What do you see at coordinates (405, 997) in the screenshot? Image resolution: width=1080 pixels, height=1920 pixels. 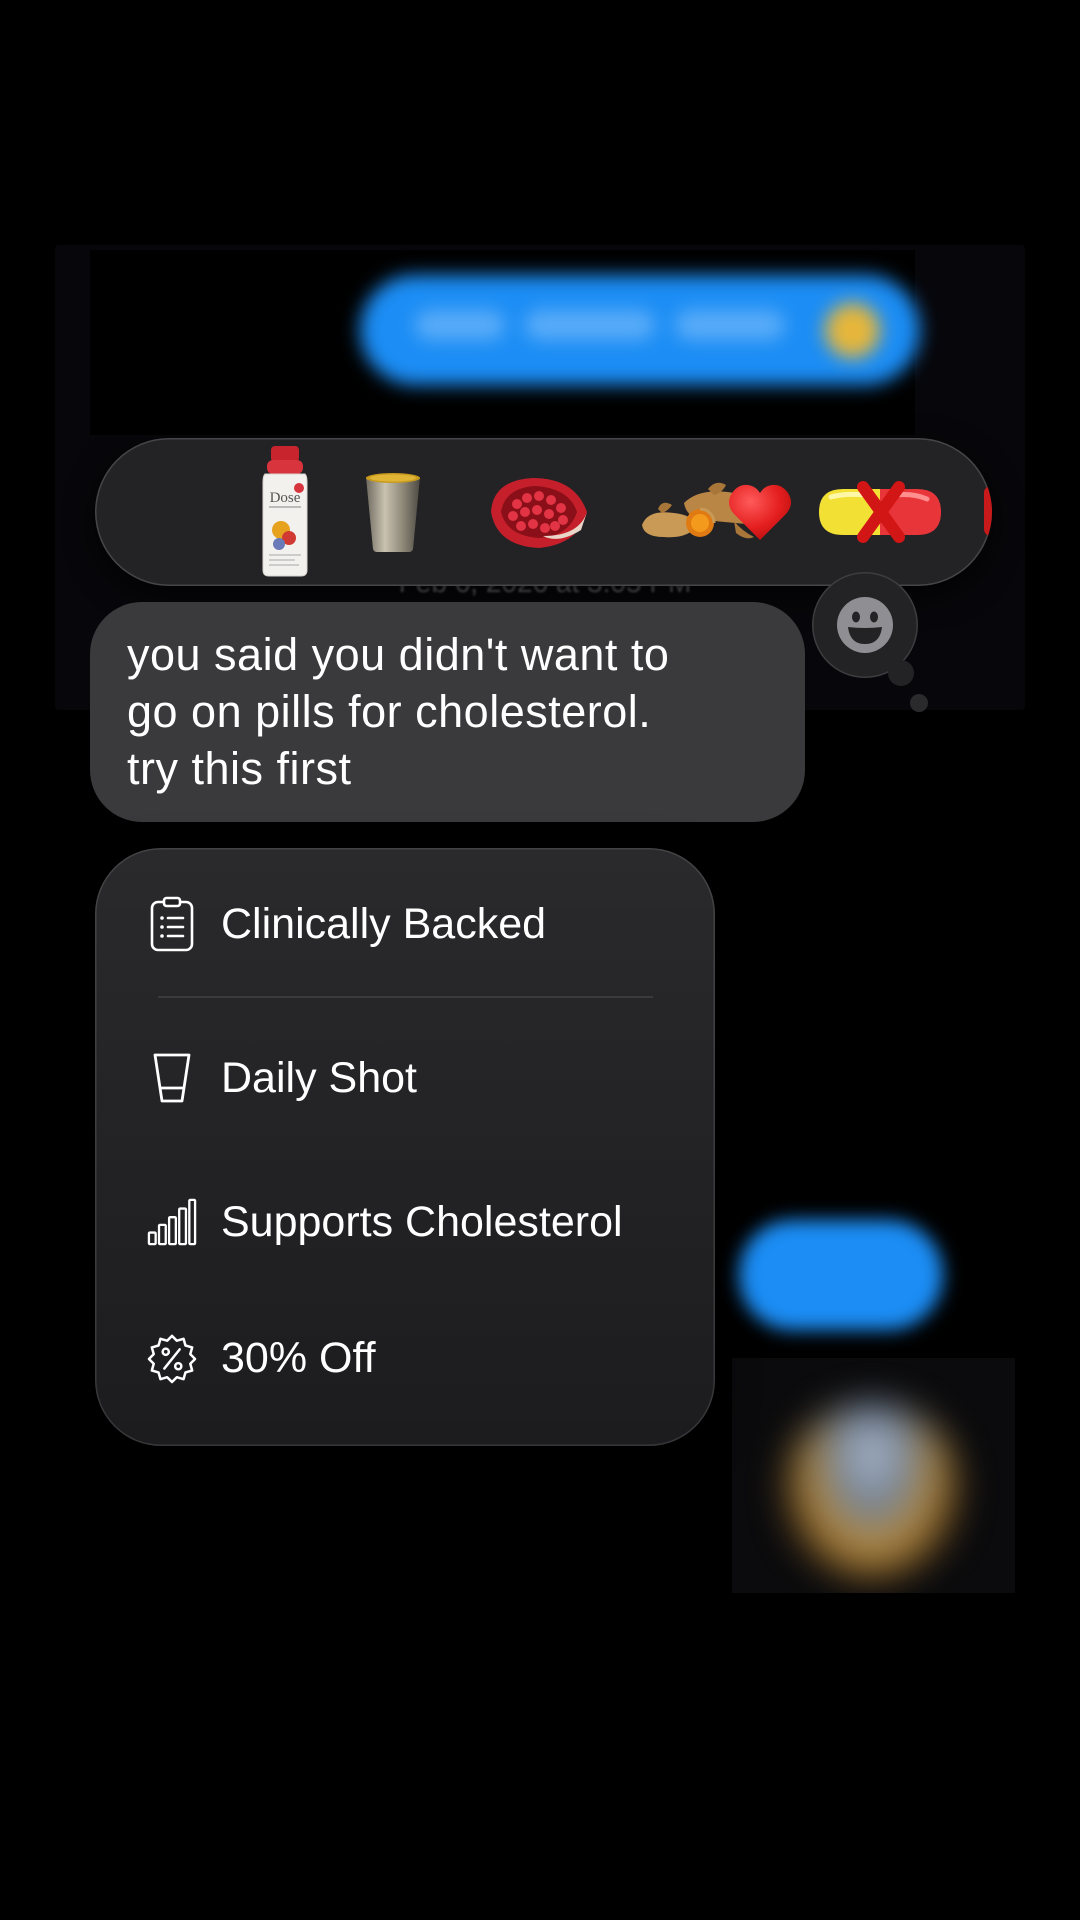 I see `feature-divider` at bounding box center [405, 997].